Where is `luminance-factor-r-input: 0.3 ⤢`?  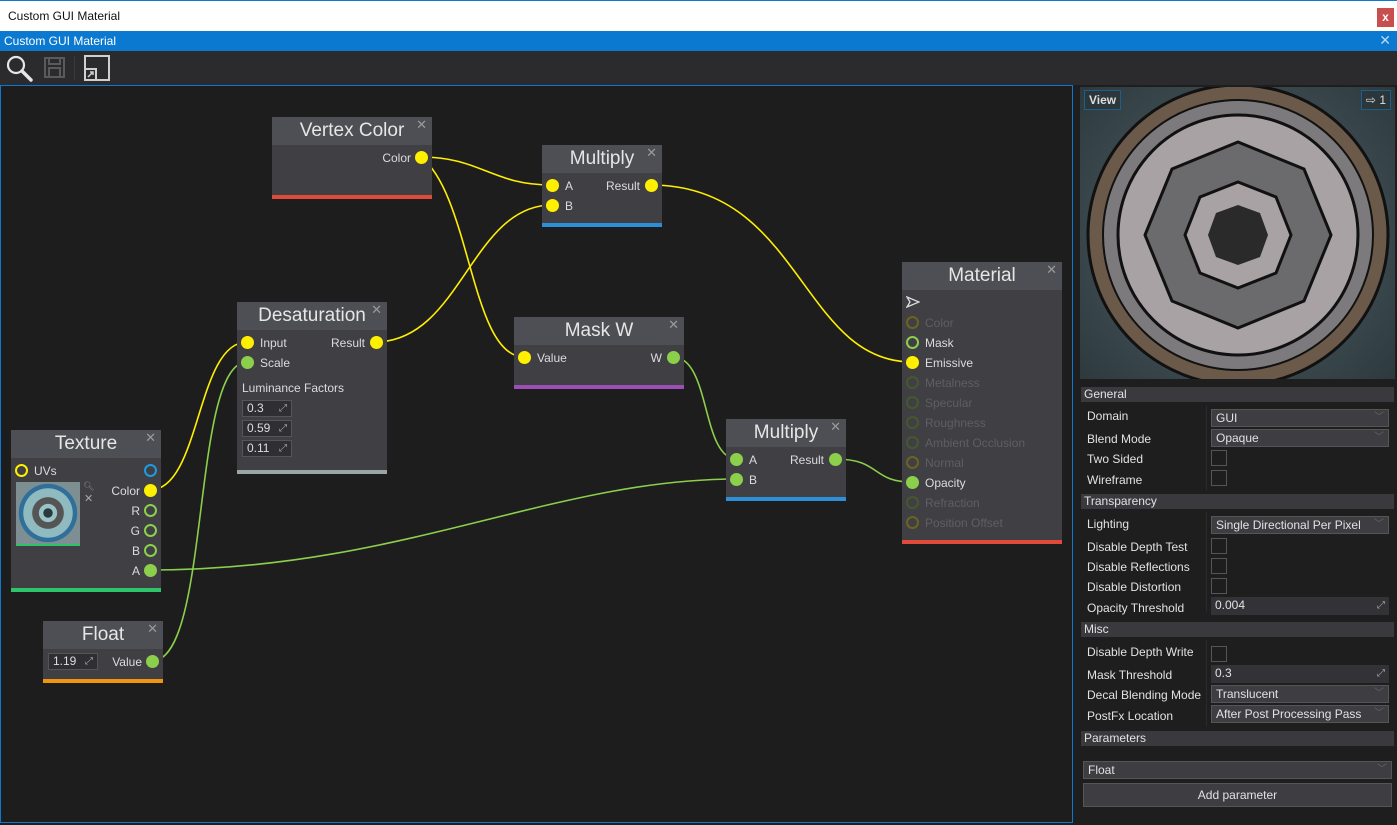
luminance-factor-r-input: 0.3 ⤢ is located at coordinates (267, 408).